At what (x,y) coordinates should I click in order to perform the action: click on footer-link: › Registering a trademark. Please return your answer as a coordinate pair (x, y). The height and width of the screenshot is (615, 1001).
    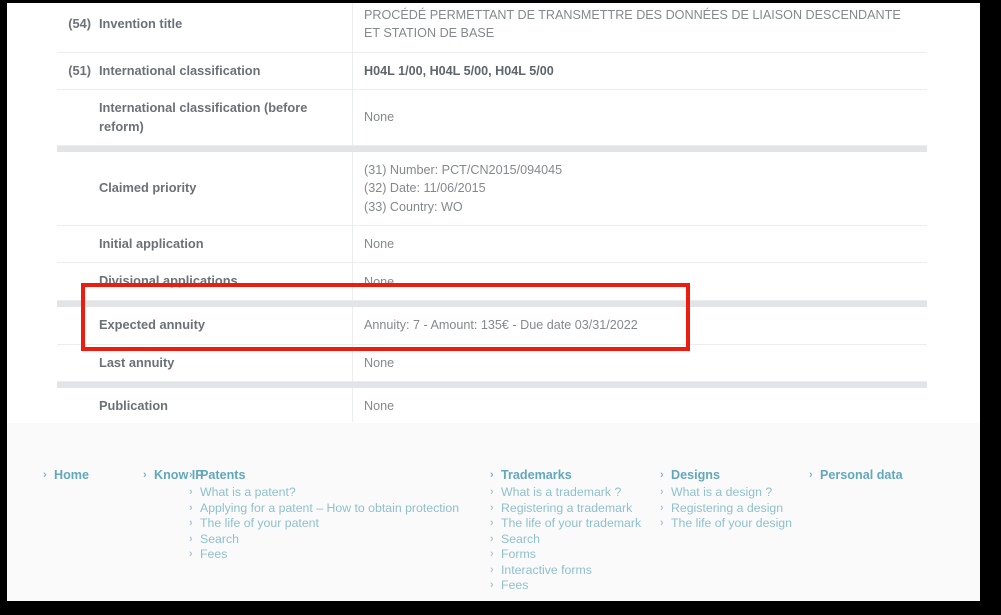
    Looking at the image, I should click on (572, 508).